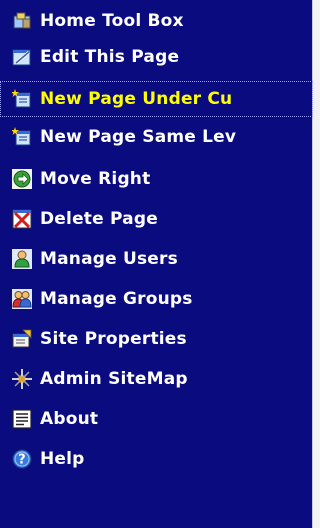  I want to click on menu-item-move-right: Move Right, so click(156, 179).